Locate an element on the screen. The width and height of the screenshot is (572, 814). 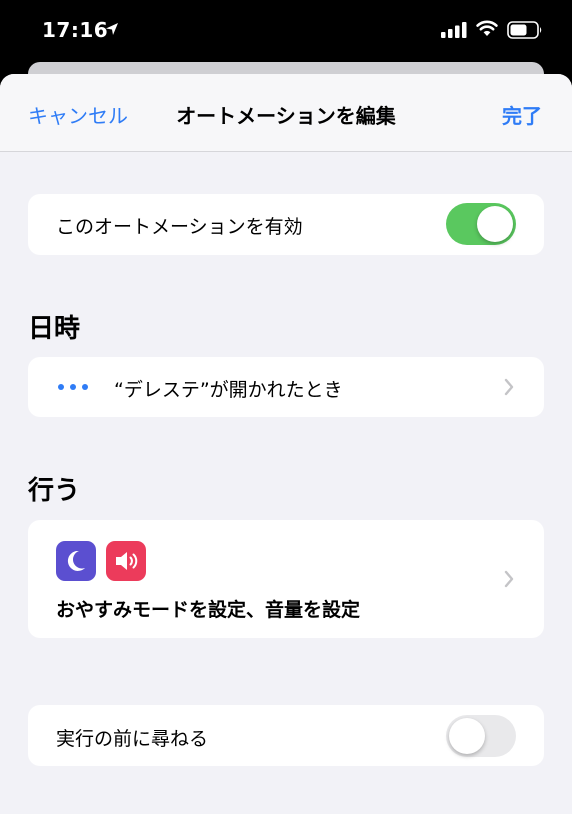
battery-icon is located at coordinates (524, 30).